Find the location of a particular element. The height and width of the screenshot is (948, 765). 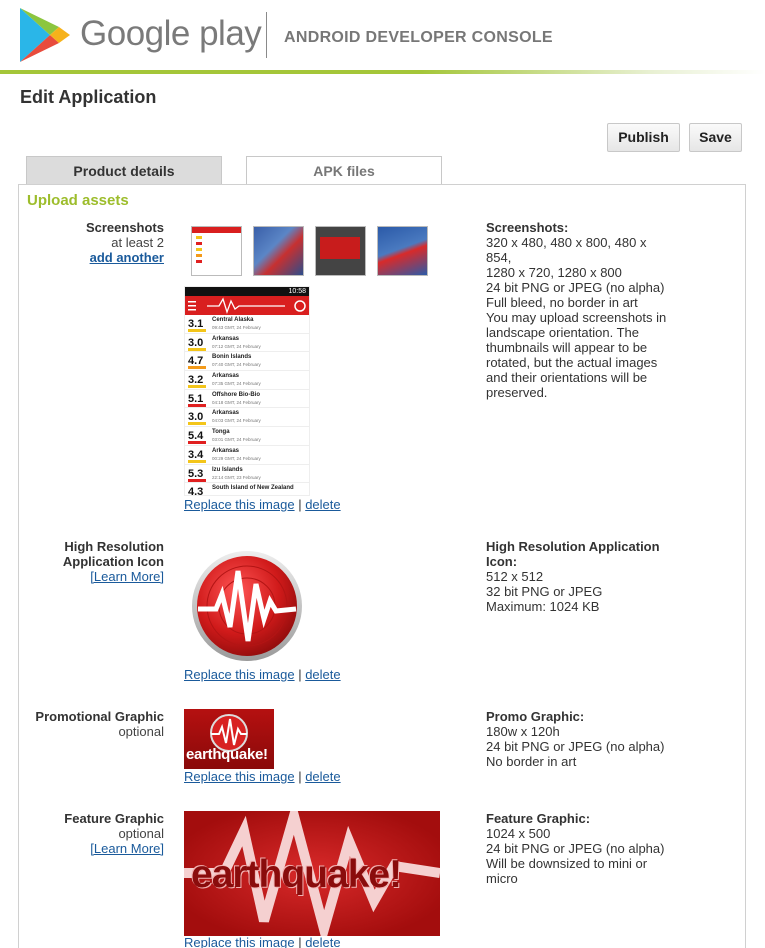

phone-time: 10:58 is located at coordinates (297, 291).